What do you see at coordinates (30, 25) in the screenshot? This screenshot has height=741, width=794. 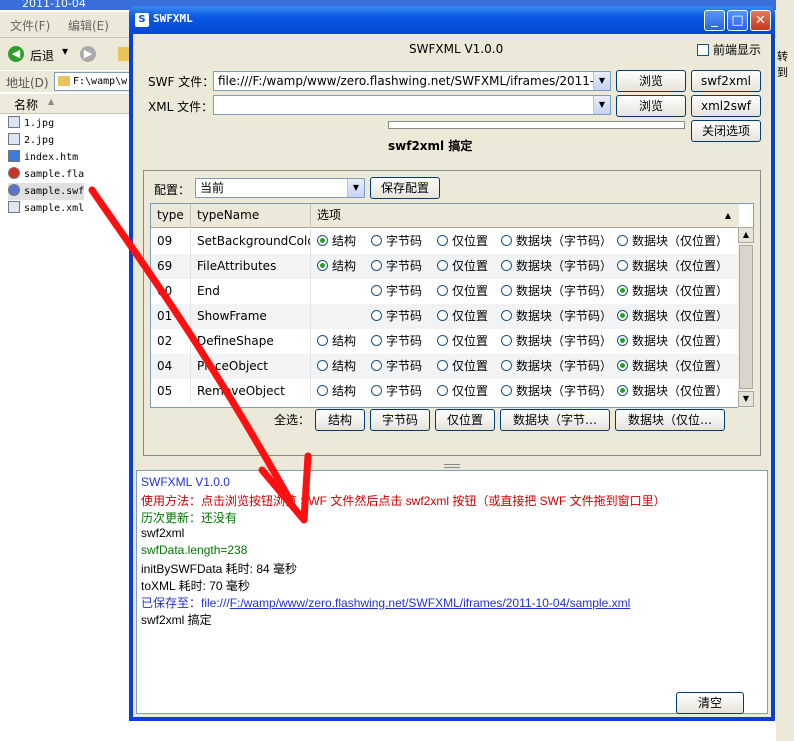 I see `menu-file: 文件(F)` at bounding box center [30, 25].